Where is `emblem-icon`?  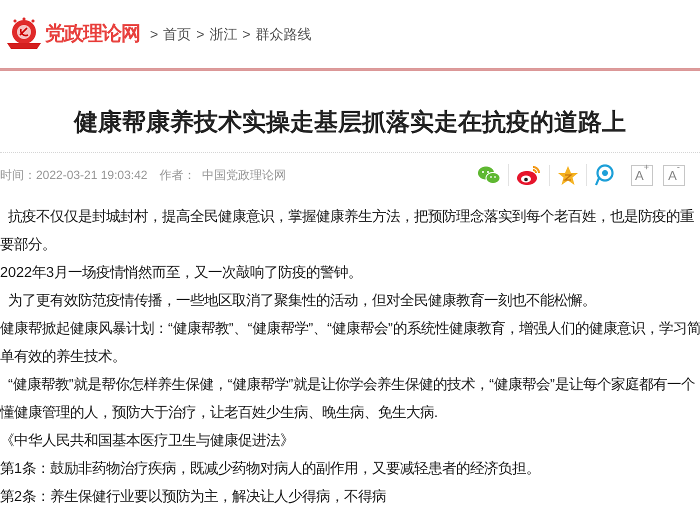
emblem-icon is located at coordinates (24, 34).